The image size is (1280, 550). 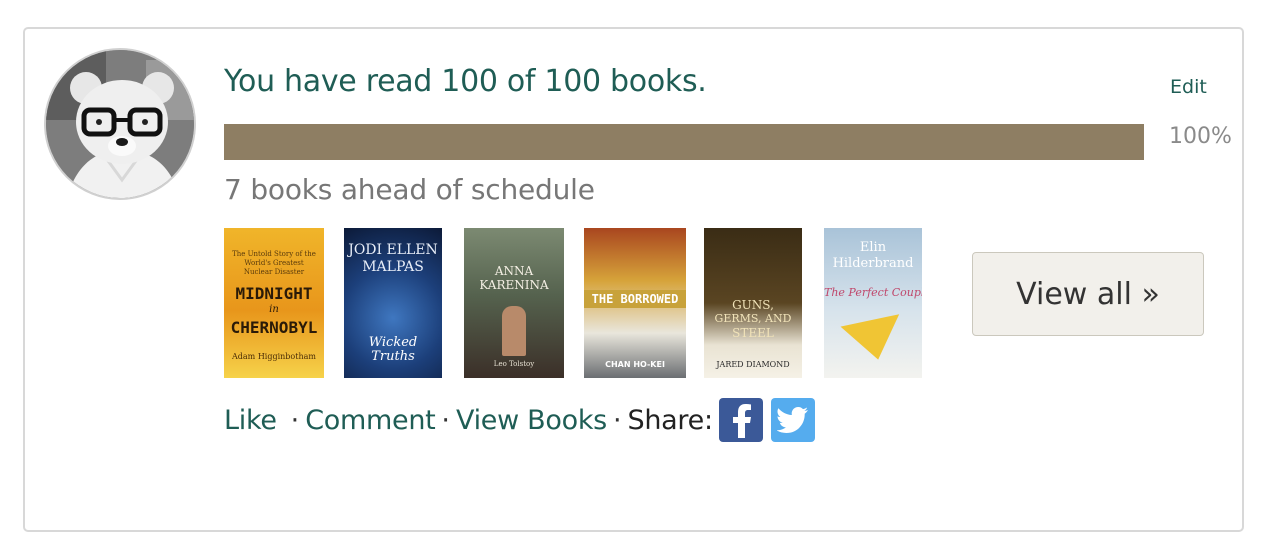 What do you see at coordinates (514, 271) in the screenshot?
I see `book-title-line: ANNA` at bounding box center [514, 271].